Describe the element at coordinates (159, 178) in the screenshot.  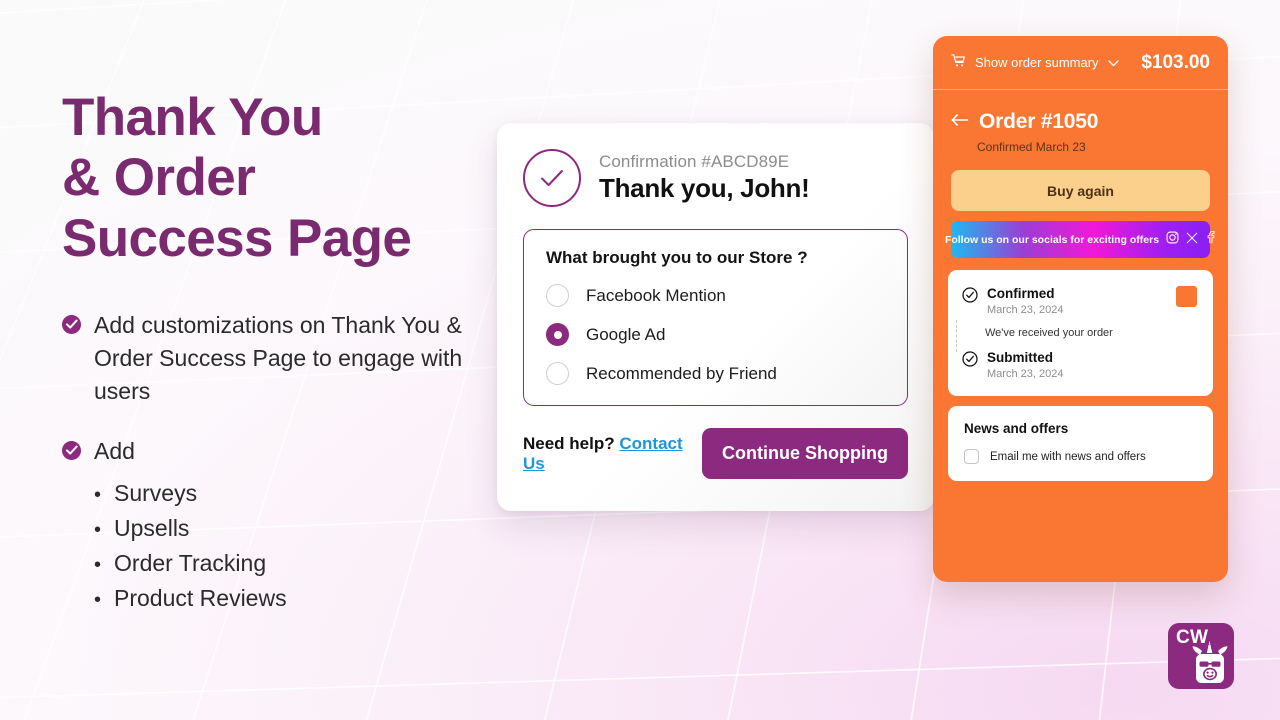
I see `headline-line-2: & Order` at that location.